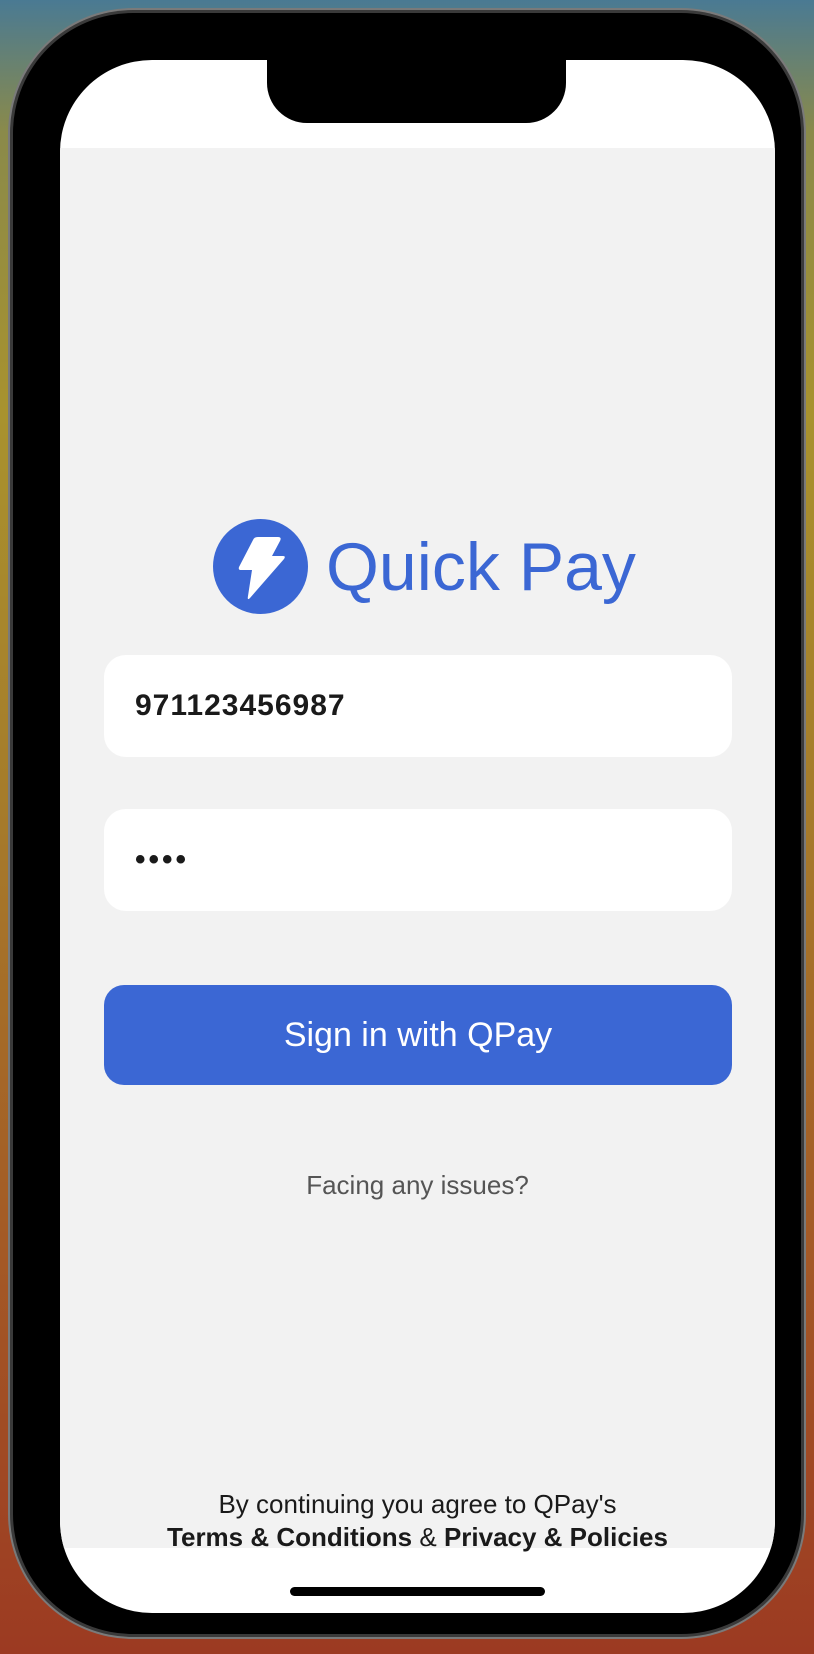 Image resolution: width=814 pixels, height=1654 pixels. I want to click on facing-issues-link: Facing any issues?, so click(417, 1185).